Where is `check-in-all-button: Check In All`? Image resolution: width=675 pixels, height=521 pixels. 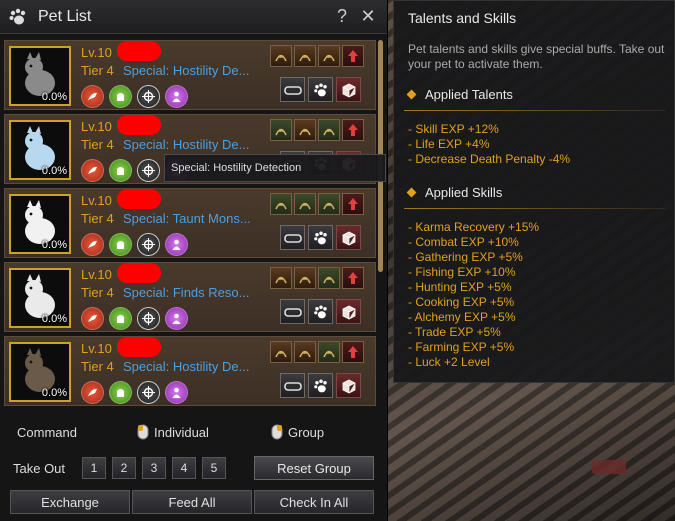 check-in-all-button: Check In All is located at coordinates (314, 502).